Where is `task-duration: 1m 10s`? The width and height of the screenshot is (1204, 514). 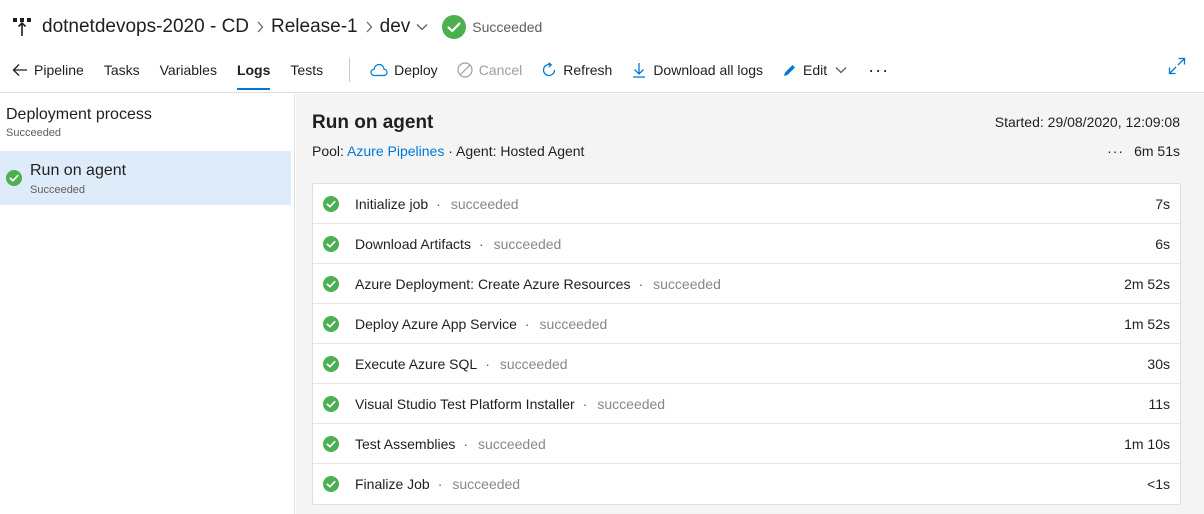
task-duration: 1m 10s is located at coordinates (1147, 444).